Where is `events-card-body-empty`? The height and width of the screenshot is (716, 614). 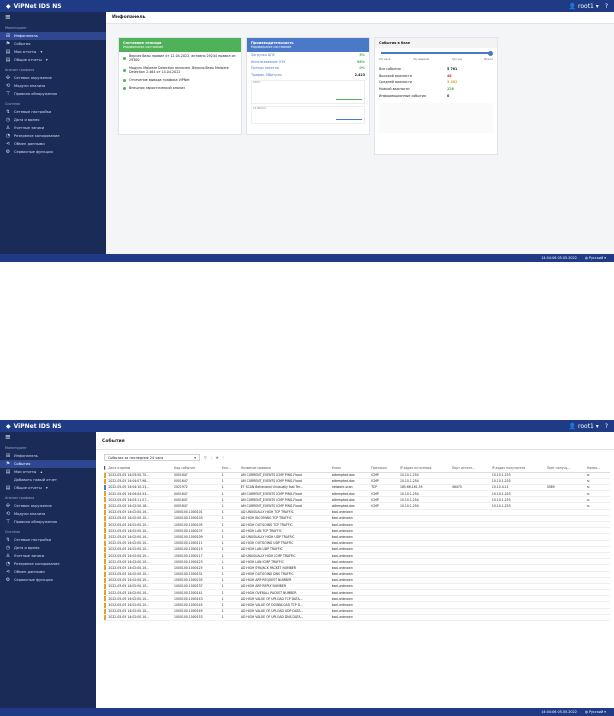
events-card-body-empty is located at coordinates (436, 117).